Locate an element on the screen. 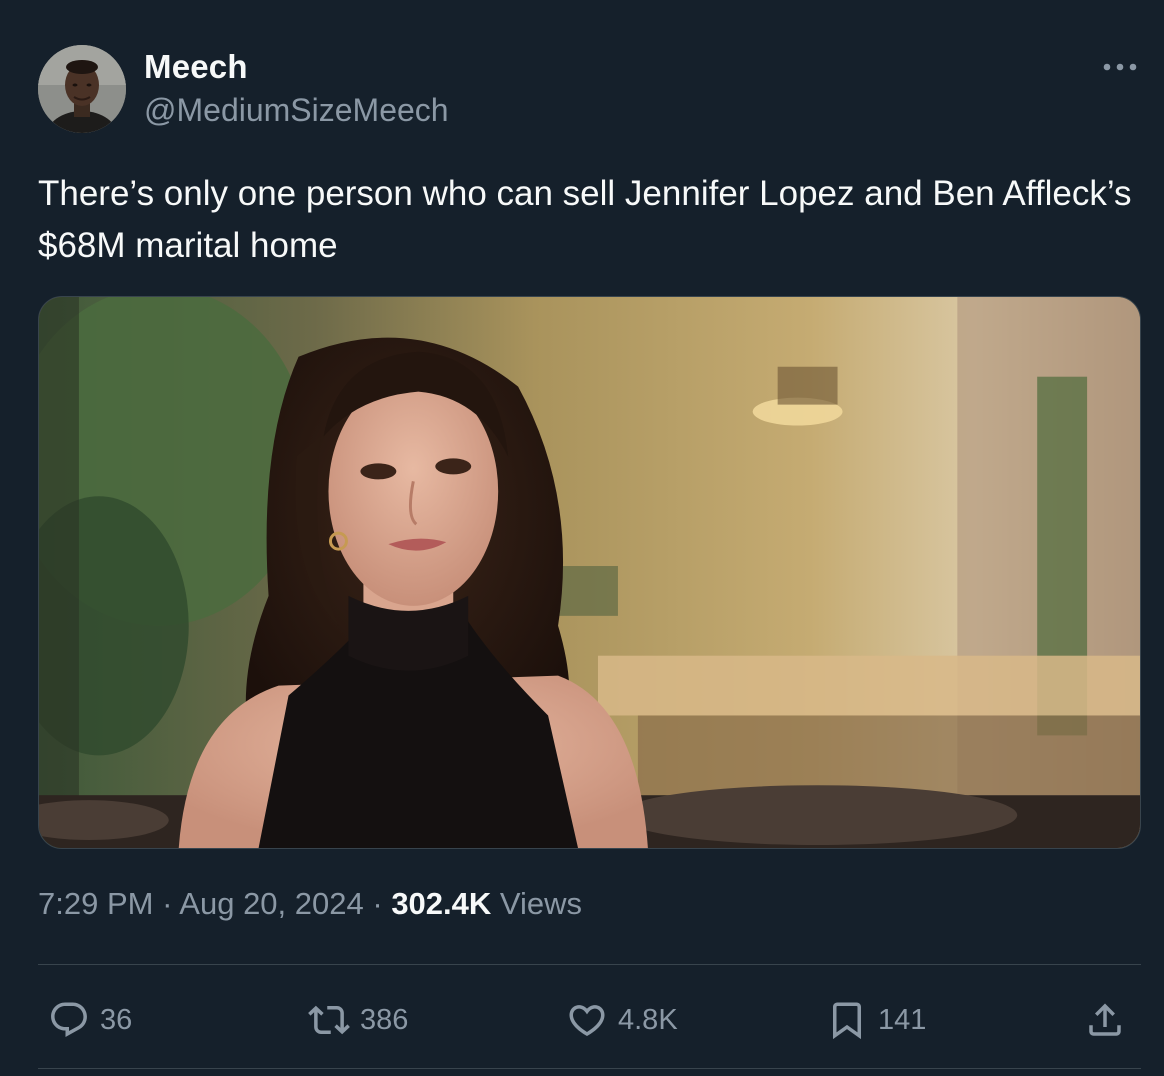 This screenshot has height=1076, width=1164. reply-button: 36 is located at coordinates (90, 1020).